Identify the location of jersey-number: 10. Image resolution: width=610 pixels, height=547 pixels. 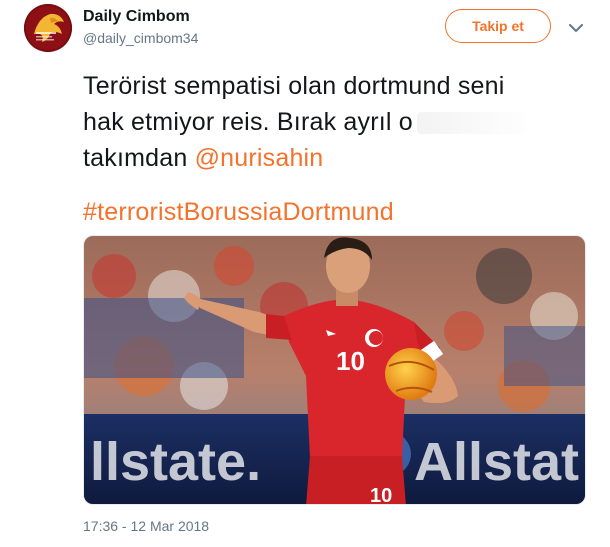
(350, 361).